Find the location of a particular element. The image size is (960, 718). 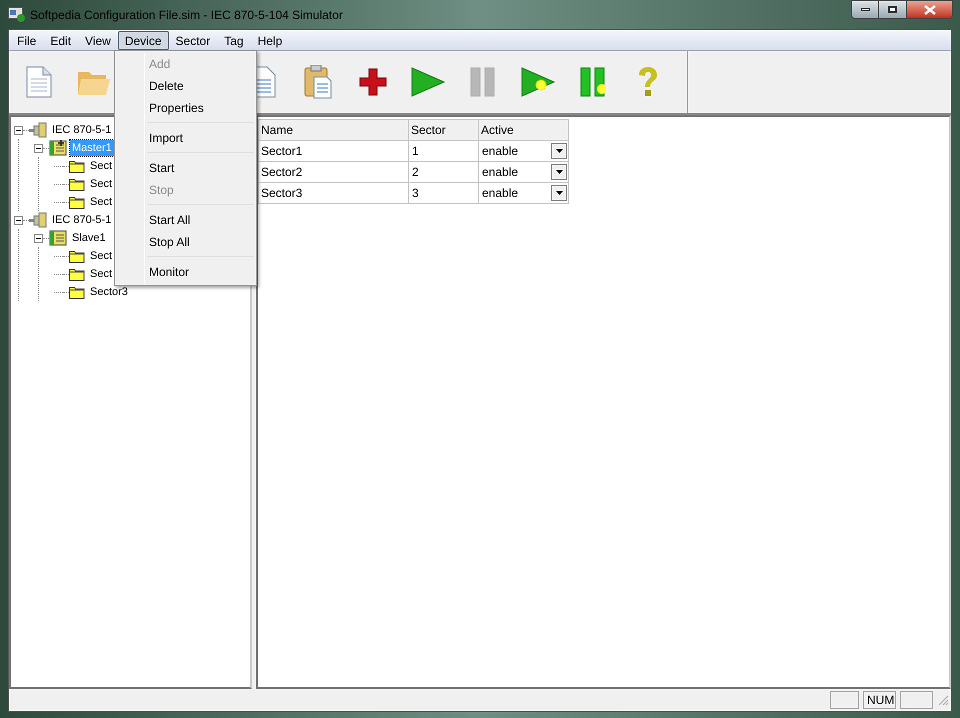

pause-star-icon is located at coordinates (593, 82).